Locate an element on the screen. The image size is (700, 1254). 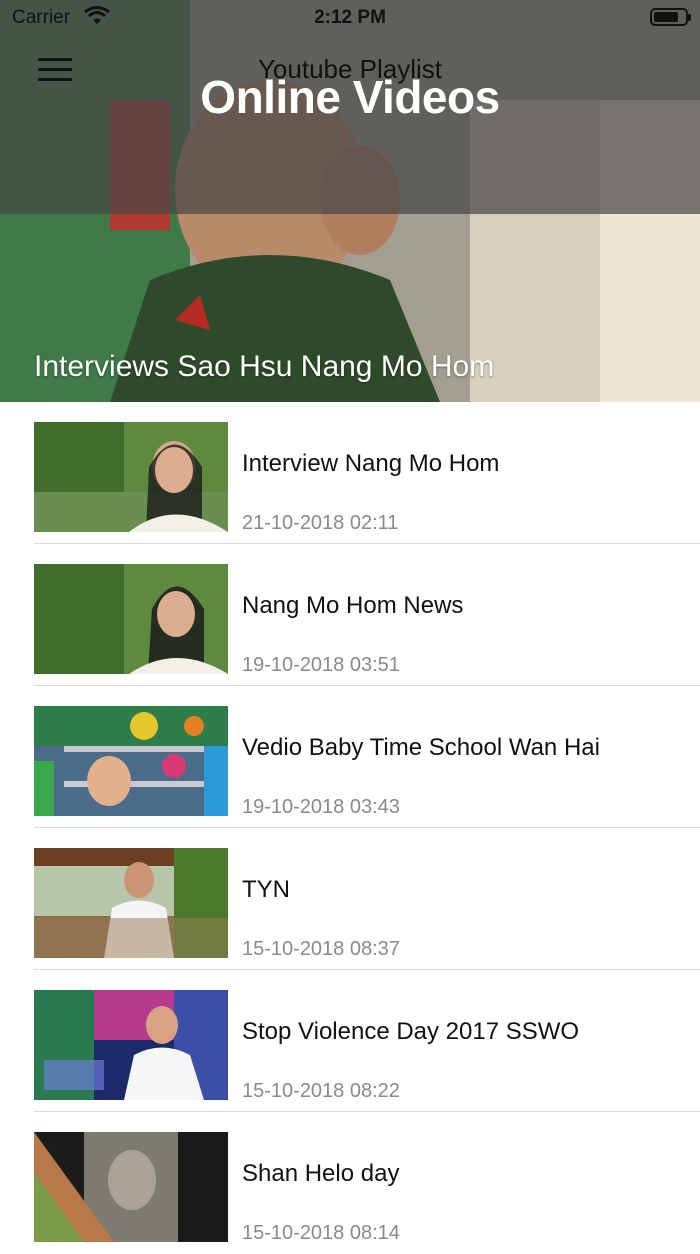
video-list-item: TYN 15-10-2018 08:37 is located at coordinates (350, 899).